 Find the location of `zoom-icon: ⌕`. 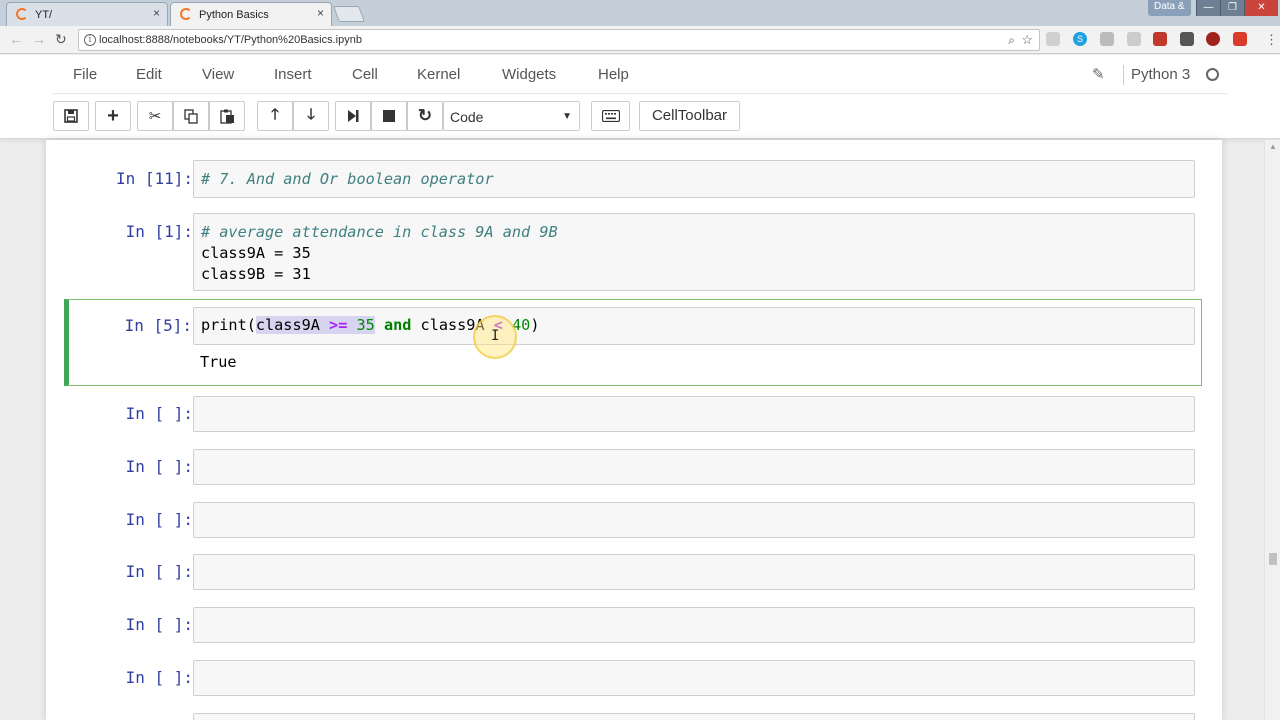

zoom-icon: ⌕ is located at coordinates (1011, 40).